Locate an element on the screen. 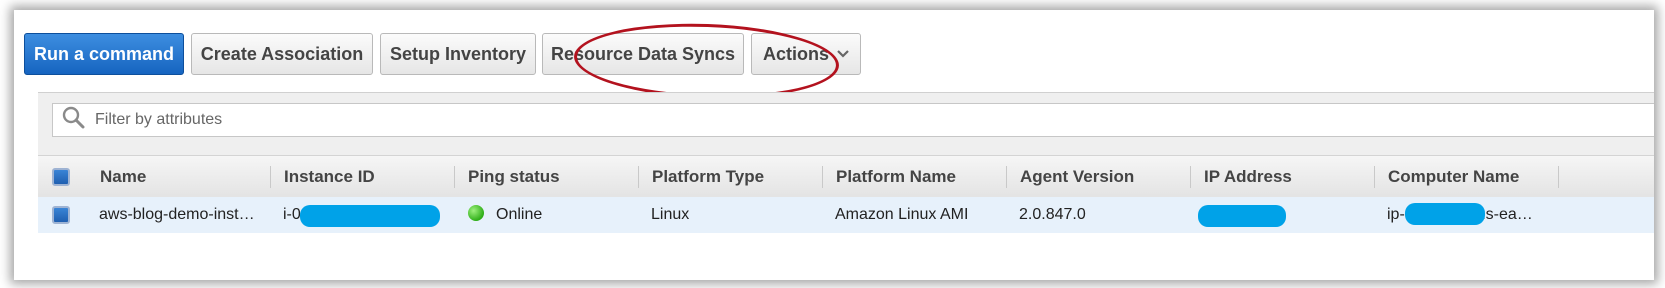  column-header-platform-name: Platform Name is located at coordinates (914, 177).